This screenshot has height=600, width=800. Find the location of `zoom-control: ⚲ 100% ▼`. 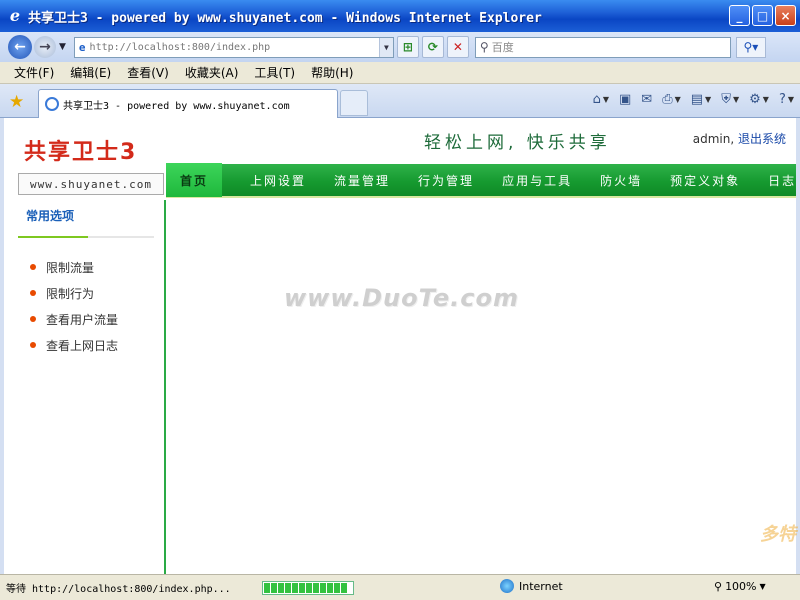

zoom-control: ⚲ 100% ▼ is located at coordinates (740, 586).